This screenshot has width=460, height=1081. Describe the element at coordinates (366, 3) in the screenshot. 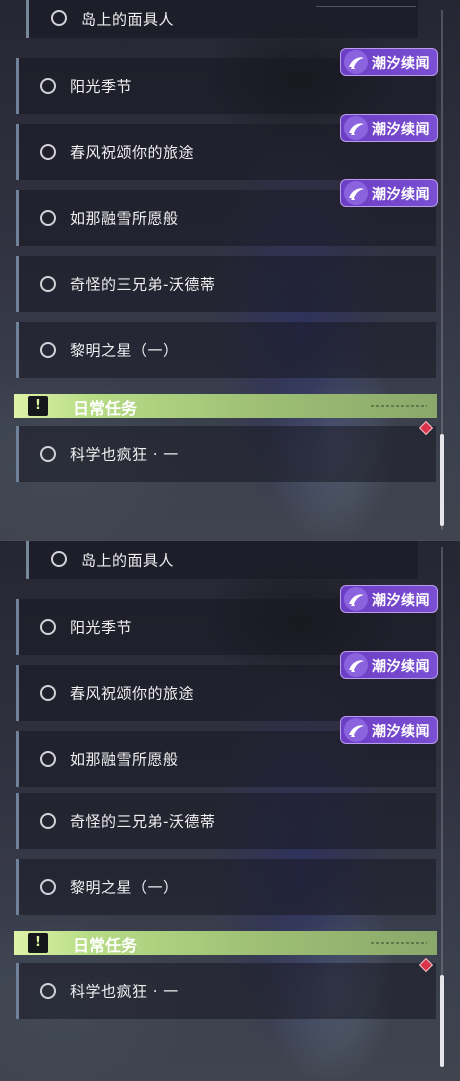

I see `divider` at that location.